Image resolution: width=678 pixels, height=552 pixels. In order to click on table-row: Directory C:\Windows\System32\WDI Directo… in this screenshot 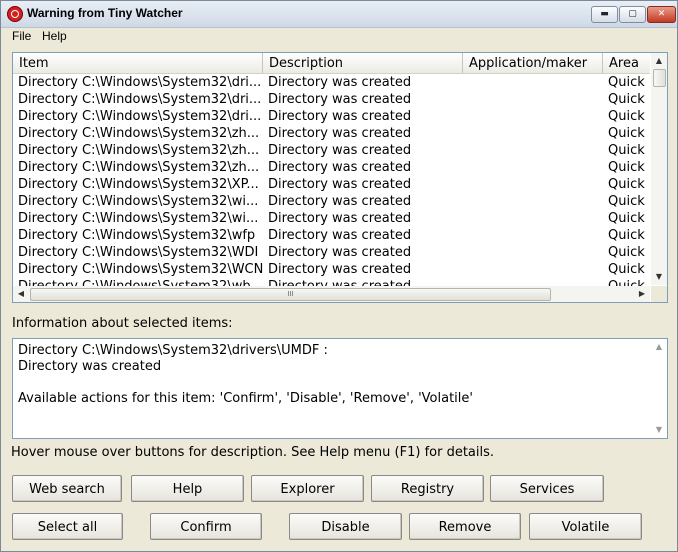, I will do `click(331, 252)`.